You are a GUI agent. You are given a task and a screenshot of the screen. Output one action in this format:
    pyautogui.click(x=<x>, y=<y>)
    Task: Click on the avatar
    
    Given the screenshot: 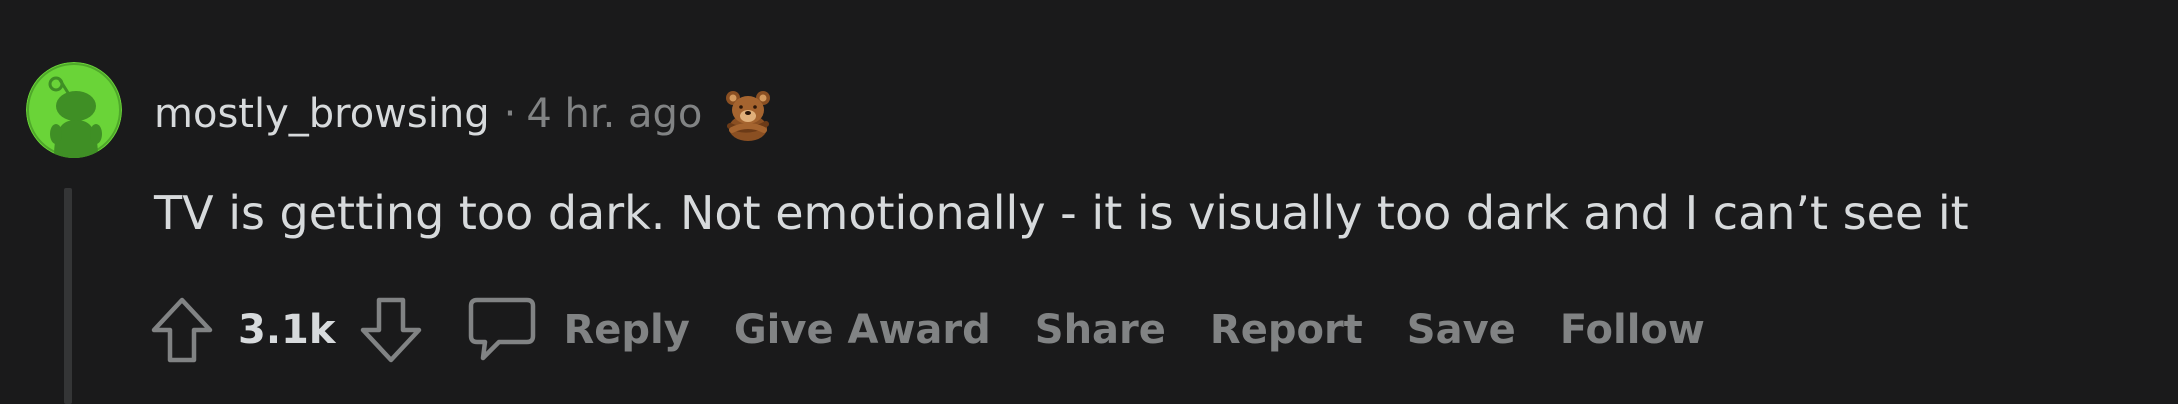 What is the action you would take?
    pyautogui.click(x=74, y=110)
    